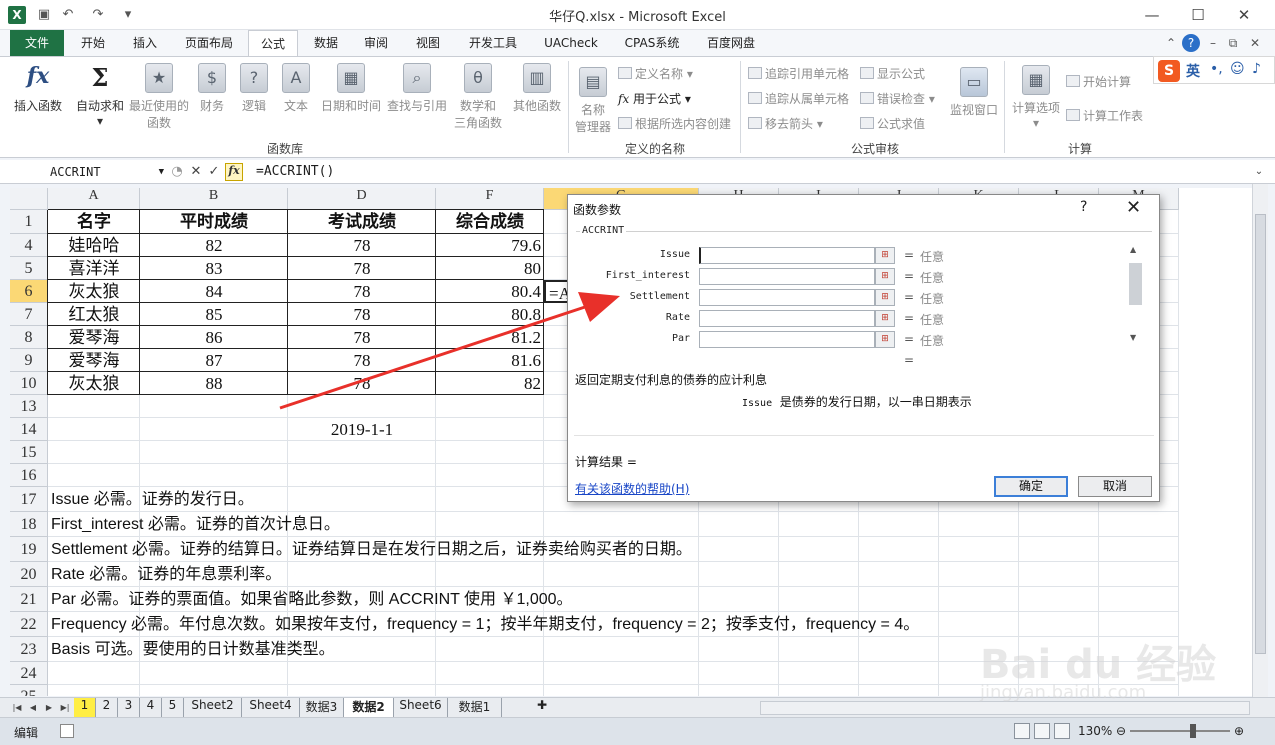  Describe the element at coordinates (164, 574) in the screenshot. I see `note-cell: Rate 必需。证券的年息票利率。` at that location.